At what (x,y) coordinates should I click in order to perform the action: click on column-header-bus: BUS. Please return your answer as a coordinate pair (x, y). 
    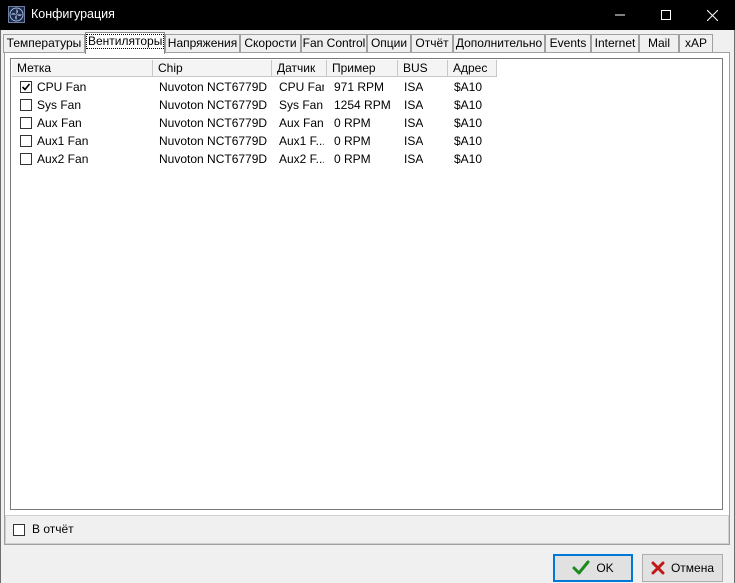
    Looking at the image, I should click on (423, 68).